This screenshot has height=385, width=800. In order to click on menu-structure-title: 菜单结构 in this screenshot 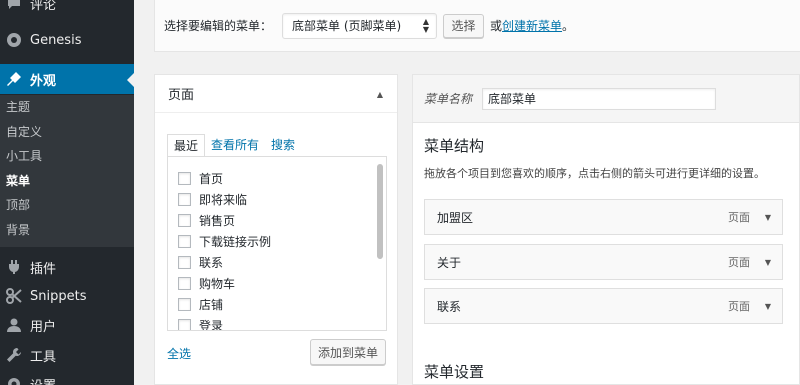, I will do `click(454, 146)`.